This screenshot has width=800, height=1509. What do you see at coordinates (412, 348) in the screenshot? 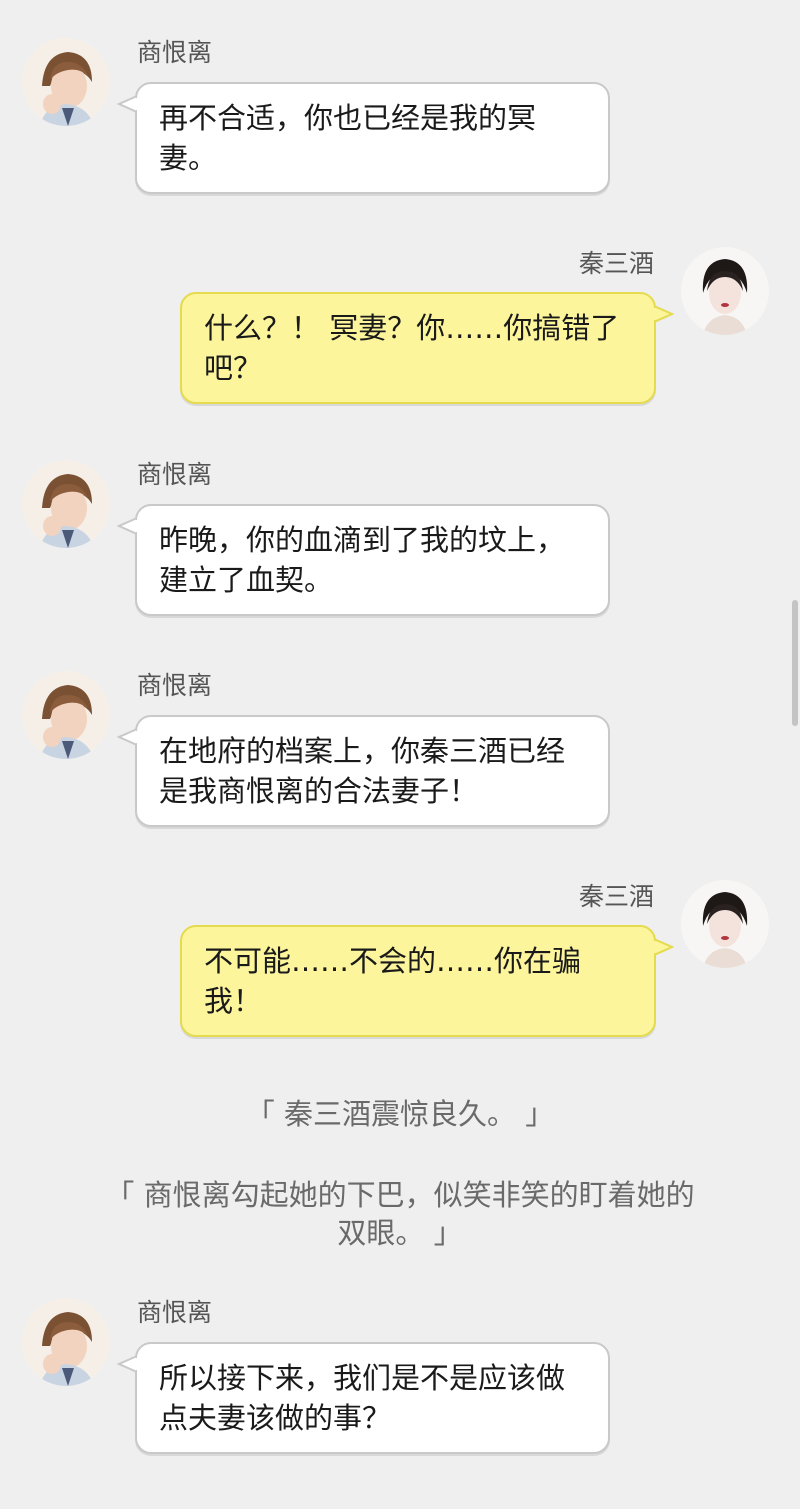
I see `message-text: 什么？！ 冥妻？你……你搞错了吧？` at bounding box center [412, 348].